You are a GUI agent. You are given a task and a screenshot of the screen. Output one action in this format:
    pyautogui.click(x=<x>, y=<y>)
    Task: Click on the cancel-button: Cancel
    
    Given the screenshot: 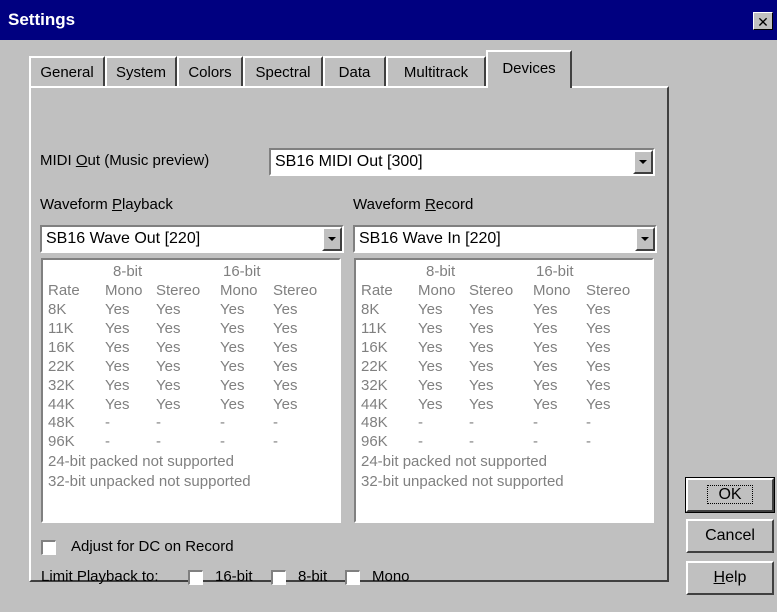 What is the action you would take?
    pyautogui.click(x=730, y=536)
    